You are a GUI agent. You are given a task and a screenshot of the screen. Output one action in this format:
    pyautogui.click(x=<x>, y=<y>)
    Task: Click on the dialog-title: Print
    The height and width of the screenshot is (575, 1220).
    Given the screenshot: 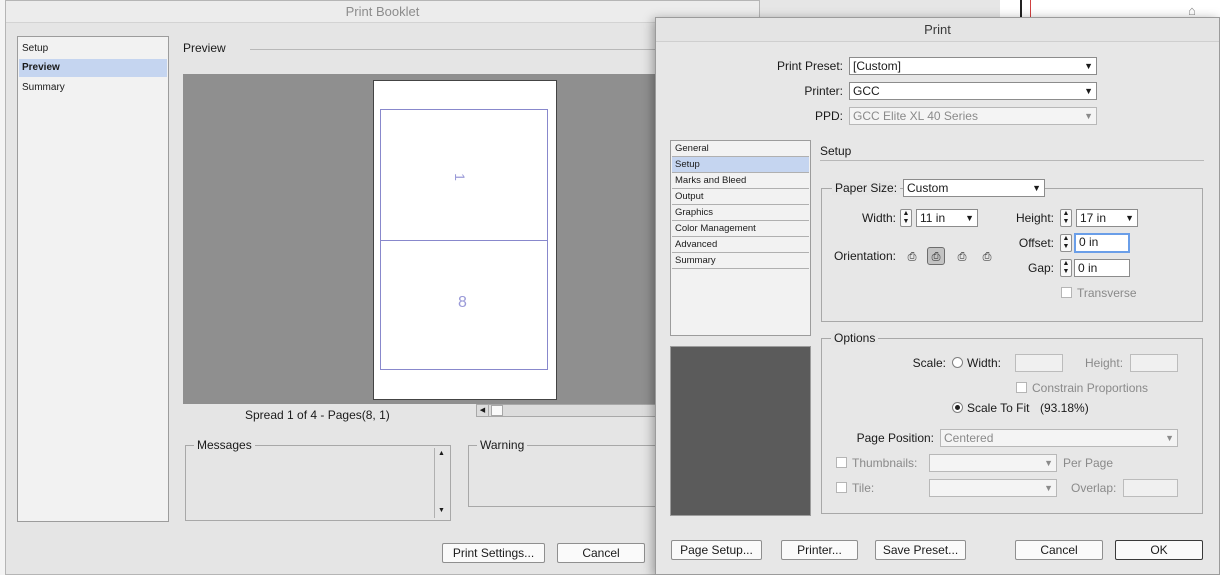 What is the action you would take?
    pyautogui.click(x=937, y=30)
    